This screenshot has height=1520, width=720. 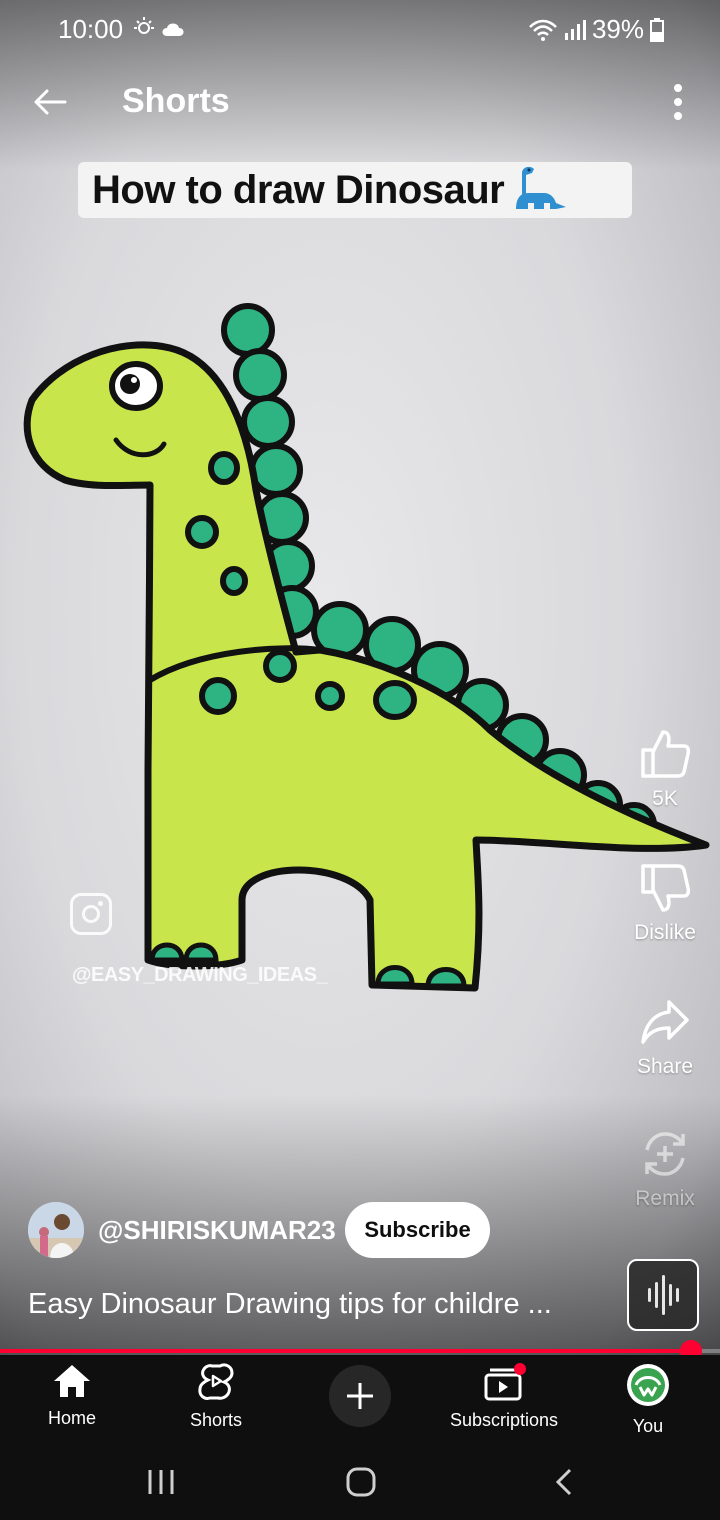 I want to click on status-right: 39%, so click(x=596, y=29).